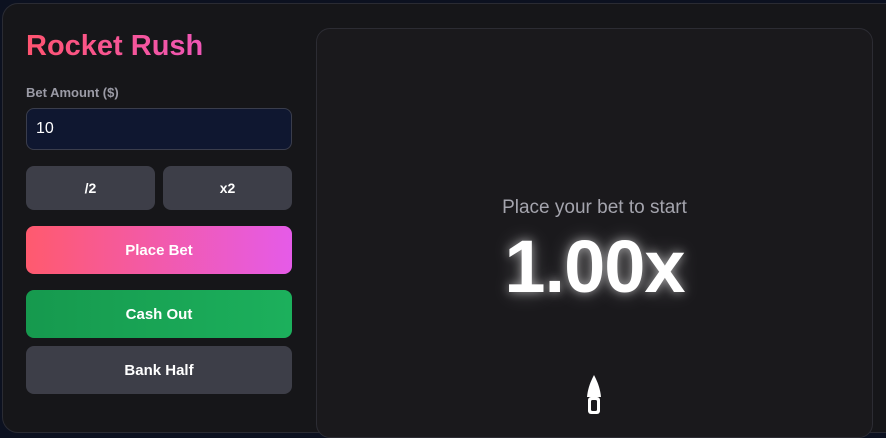  Describe the element at coordinates (594, 386) in the screenshot. I see `rocket-nose-shape` at that location.